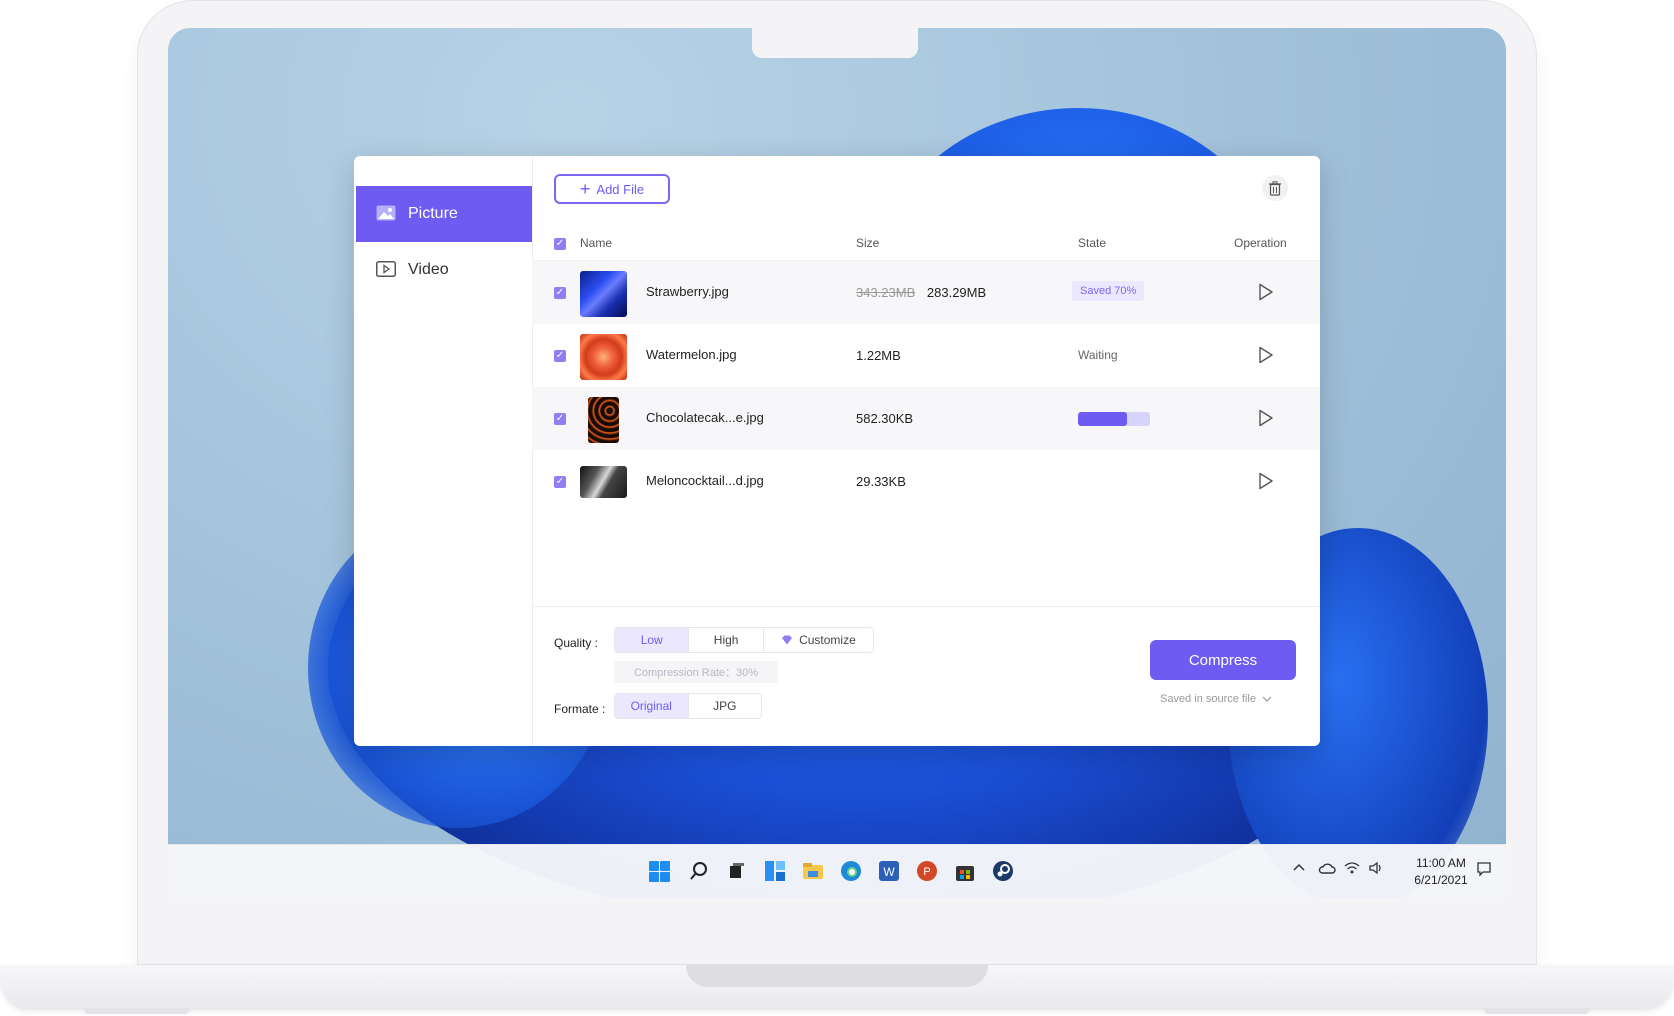 This screenshot has width=1674, height=1016. Describe the element at coordinates (926, 418) in the screenshot. I see `table-row: ✓ Chocolatecak...e.jpg 582.30KB` at that location.